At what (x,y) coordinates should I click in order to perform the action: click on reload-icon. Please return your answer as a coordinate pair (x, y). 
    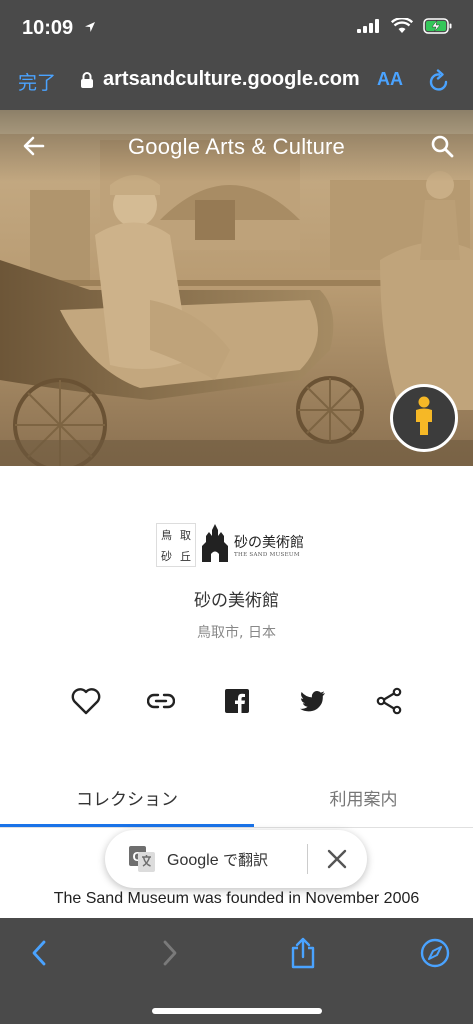
    Looking at the image, I should click on (439, 83).